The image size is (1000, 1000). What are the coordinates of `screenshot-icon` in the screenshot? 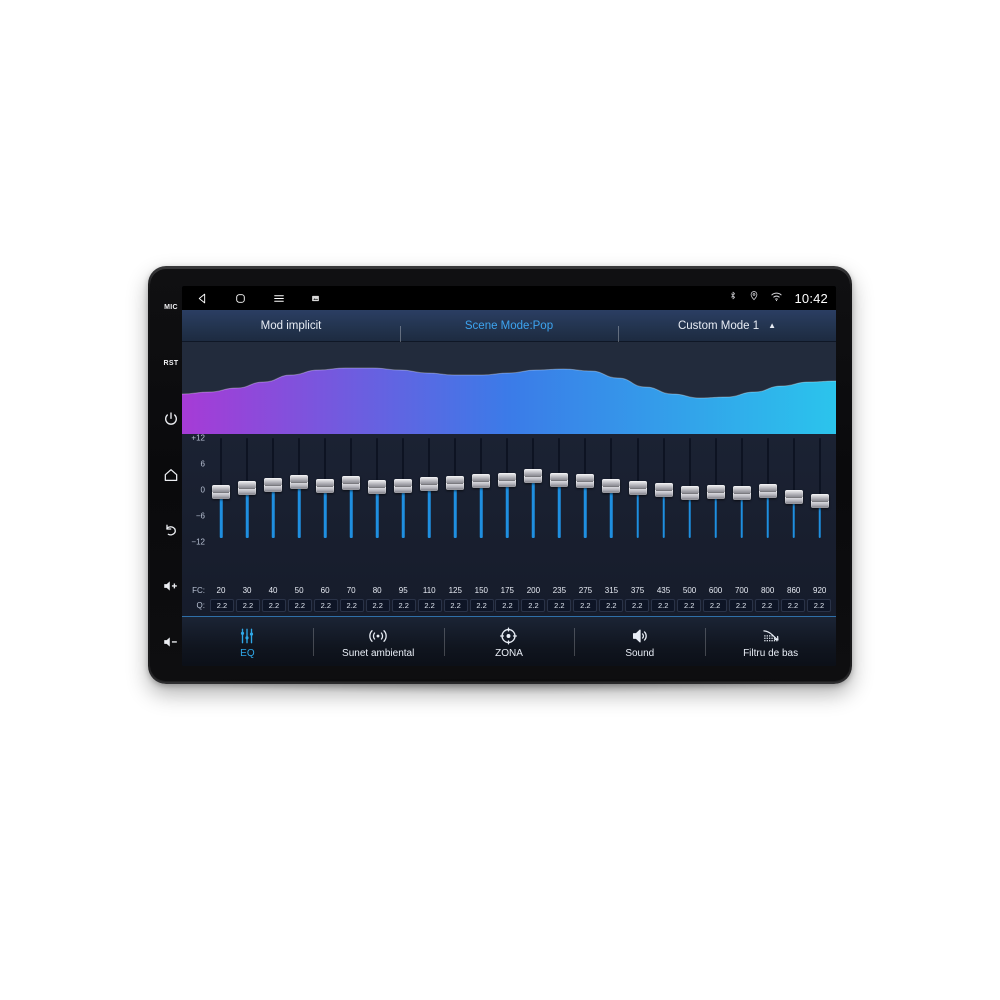 It's located at (315, 298).